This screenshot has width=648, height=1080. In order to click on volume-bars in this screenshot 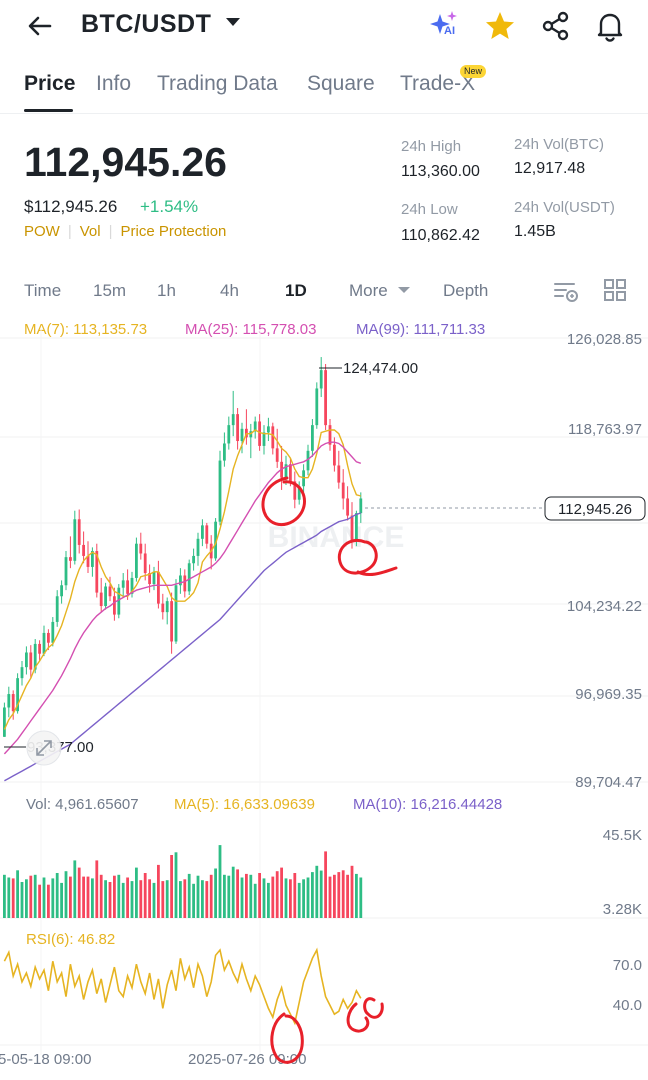, I will do `click(183, 881)`.